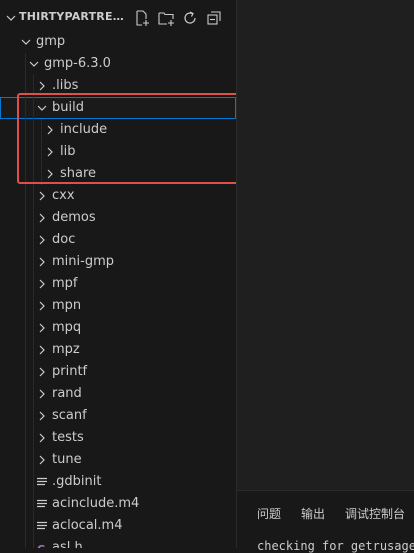  I want to click on refresh-icon, so click(190, 18).